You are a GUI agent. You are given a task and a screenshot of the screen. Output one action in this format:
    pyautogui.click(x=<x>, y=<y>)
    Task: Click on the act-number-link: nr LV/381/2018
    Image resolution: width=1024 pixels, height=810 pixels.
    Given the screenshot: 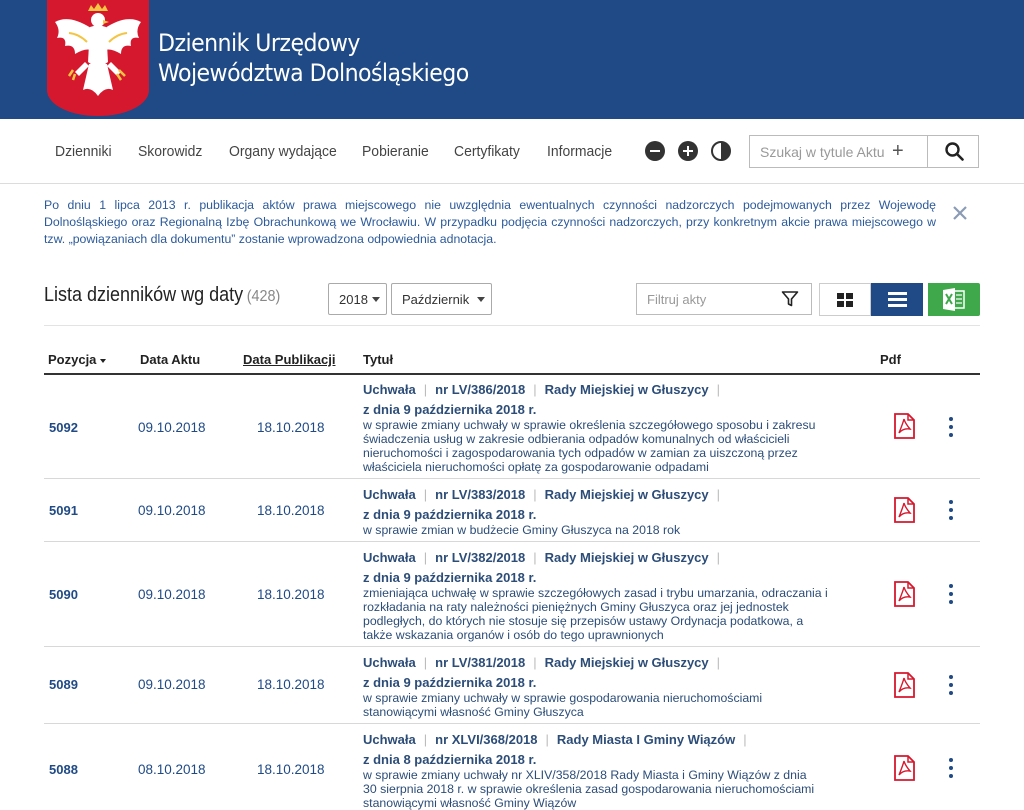 What is the action you would take?
    pyautogui.click(x=480, y=662)
    